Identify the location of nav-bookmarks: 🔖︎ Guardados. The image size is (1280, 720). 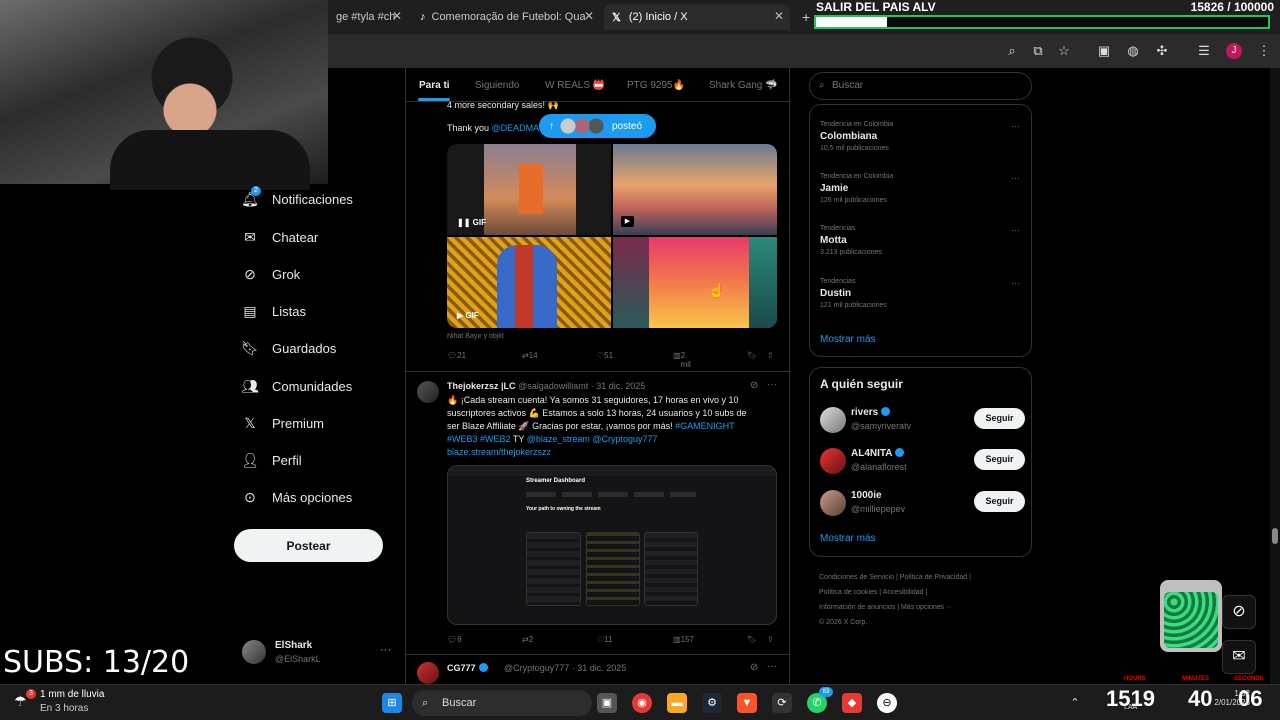
(288, 348).